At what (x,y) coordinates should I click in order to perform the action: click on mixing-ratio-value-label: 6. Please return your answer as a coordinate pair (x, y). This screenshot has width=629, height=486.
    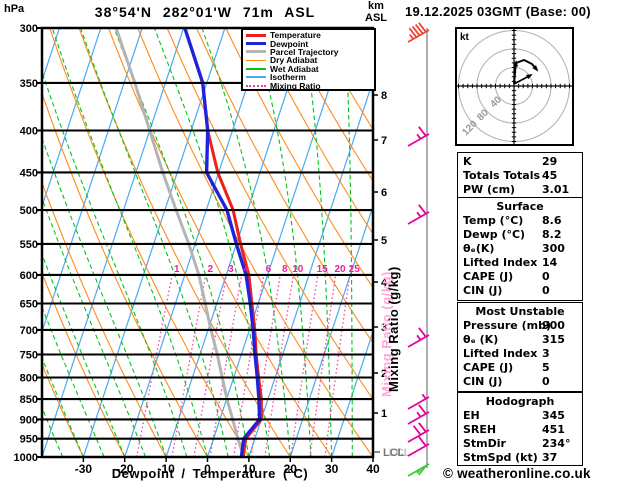
    Looking at the image, I should click on (269, 269).